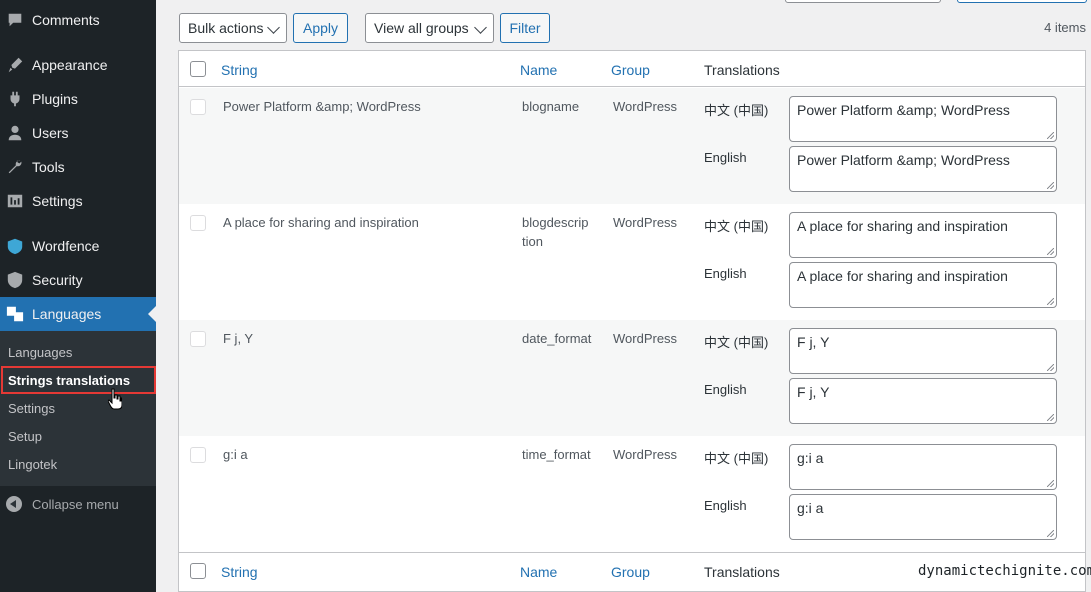 The height and width of the screenshot is (592, 1091). Describe the element at coordinates (1004, 571) in the screenshot. I see `watermark: dynamictechignite.com` at that location.